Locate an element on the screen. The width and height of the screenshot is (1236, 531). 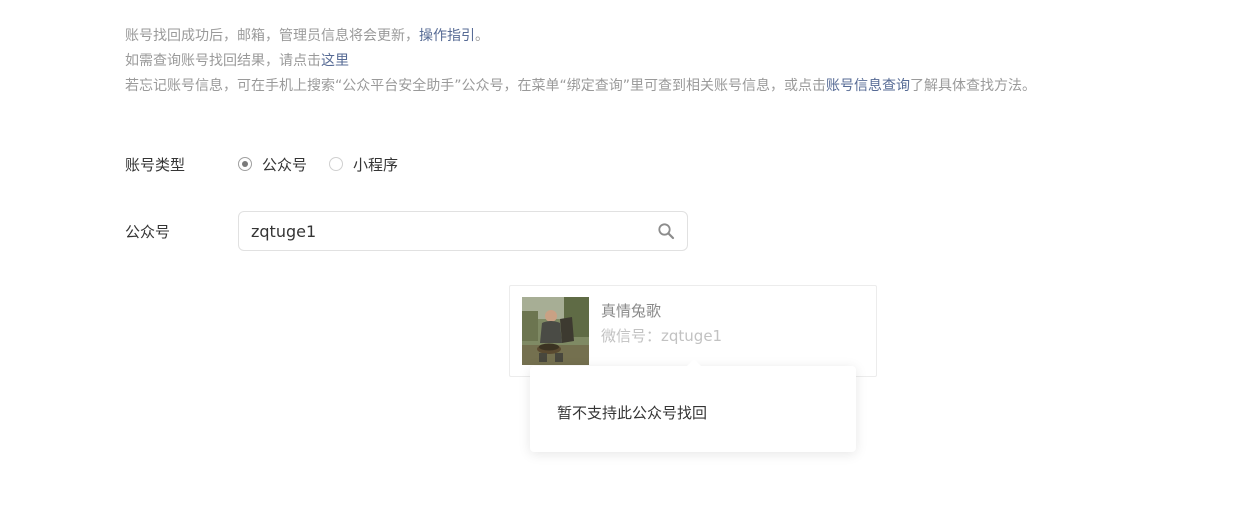
radio-mini-program-label: 小程序 is located at coordinates (376, 164).